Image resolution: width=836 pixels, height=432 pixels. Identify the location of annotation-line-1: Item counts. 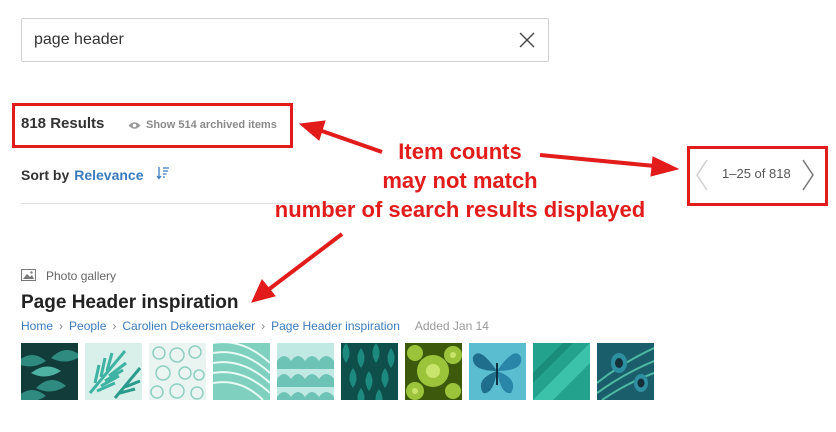
(460, 151).